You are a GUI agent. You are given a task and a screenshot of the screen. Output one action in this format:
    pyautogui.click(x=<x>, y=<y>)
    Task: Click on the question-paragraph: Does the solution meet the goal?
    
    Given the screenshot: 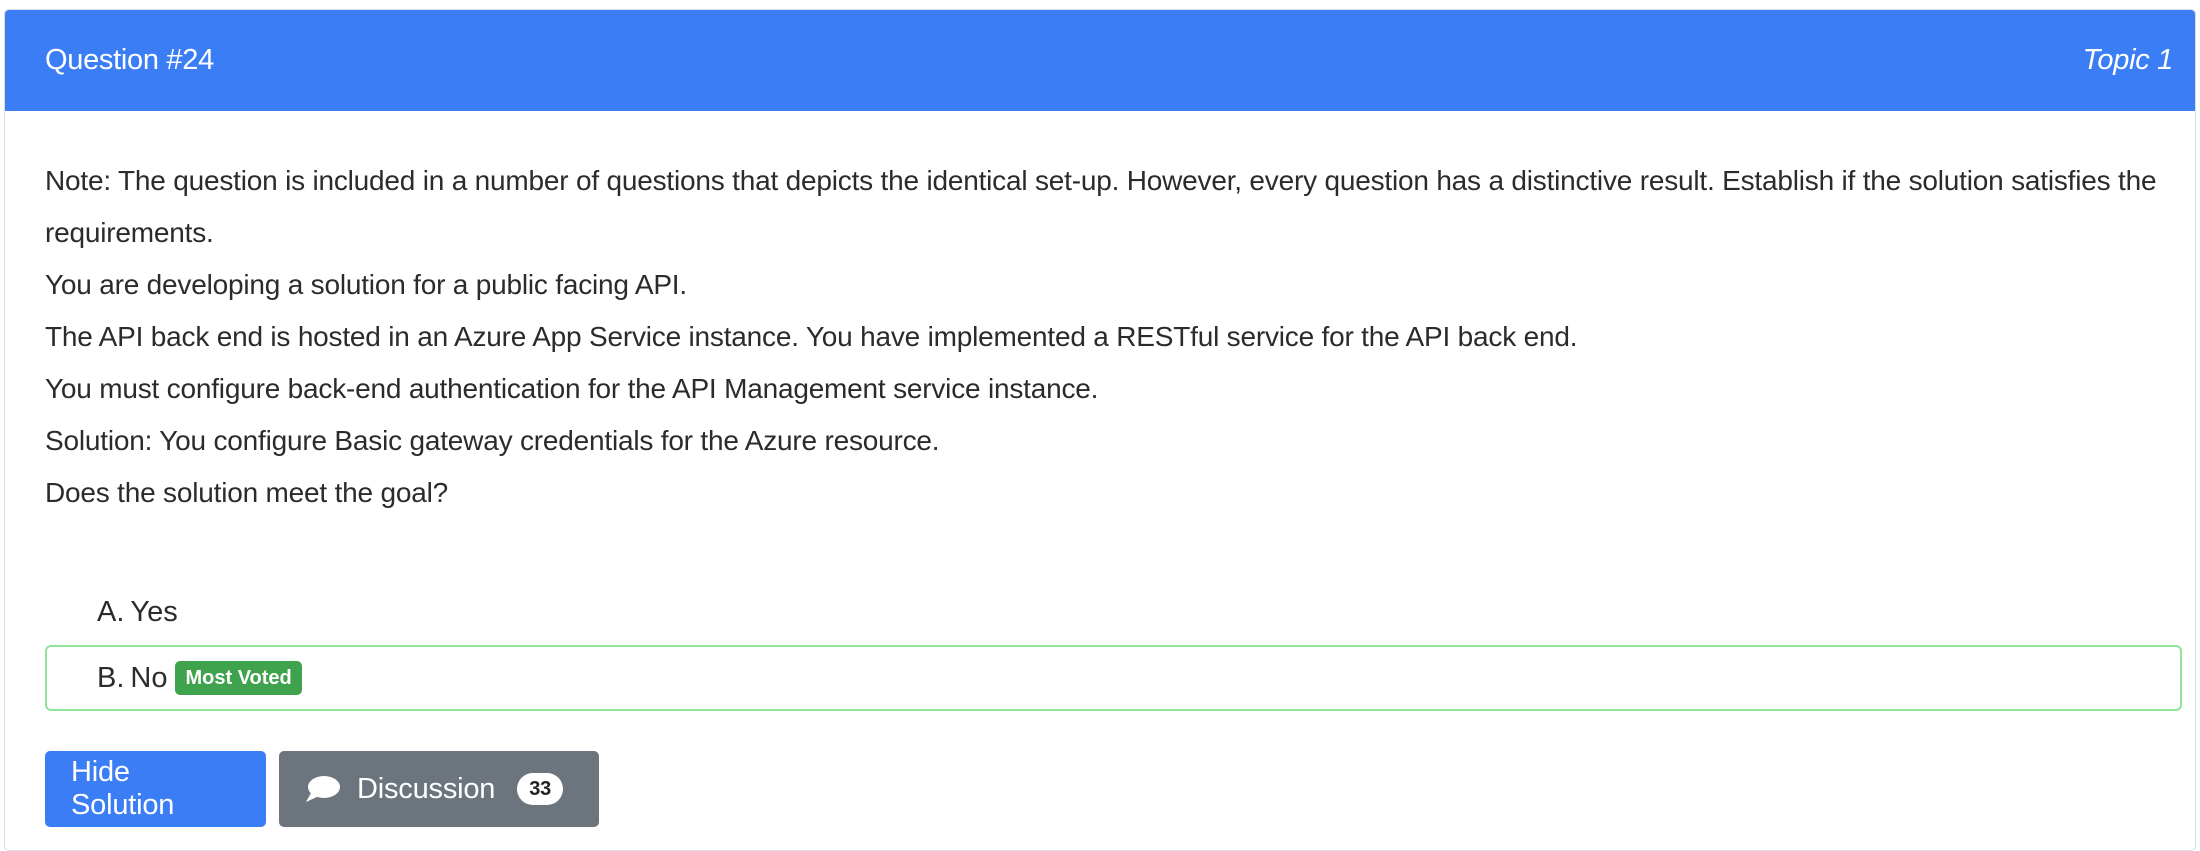 What is the action you would take?
    pyautogui.click(x=246, y=492)
    